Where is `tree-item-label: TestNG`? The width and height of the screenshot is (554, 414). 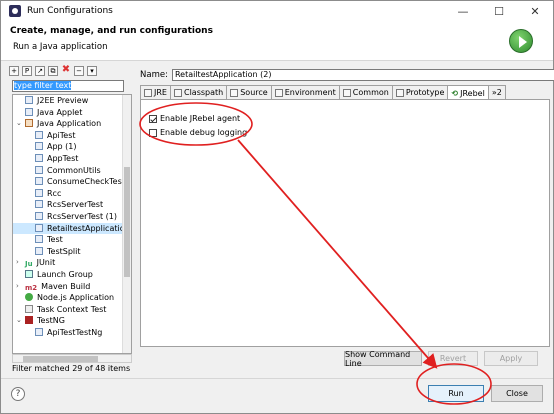
tree-item-label: TestNG is located at coordinates (51, 321).